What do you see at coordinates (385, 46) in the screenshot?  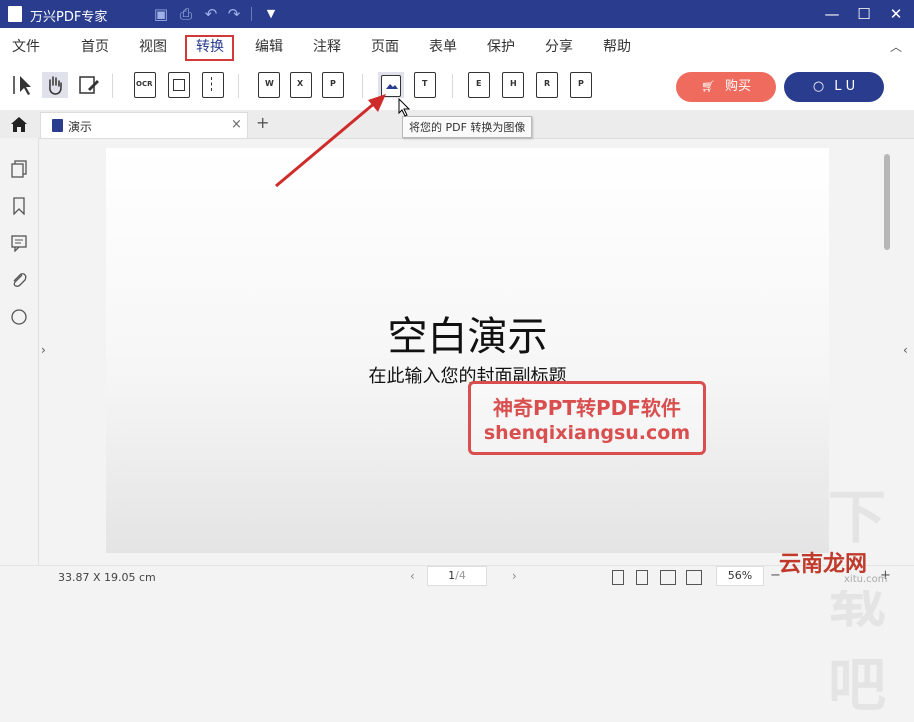 I see `menu-page: 页面` at bounding box center [385, 46].